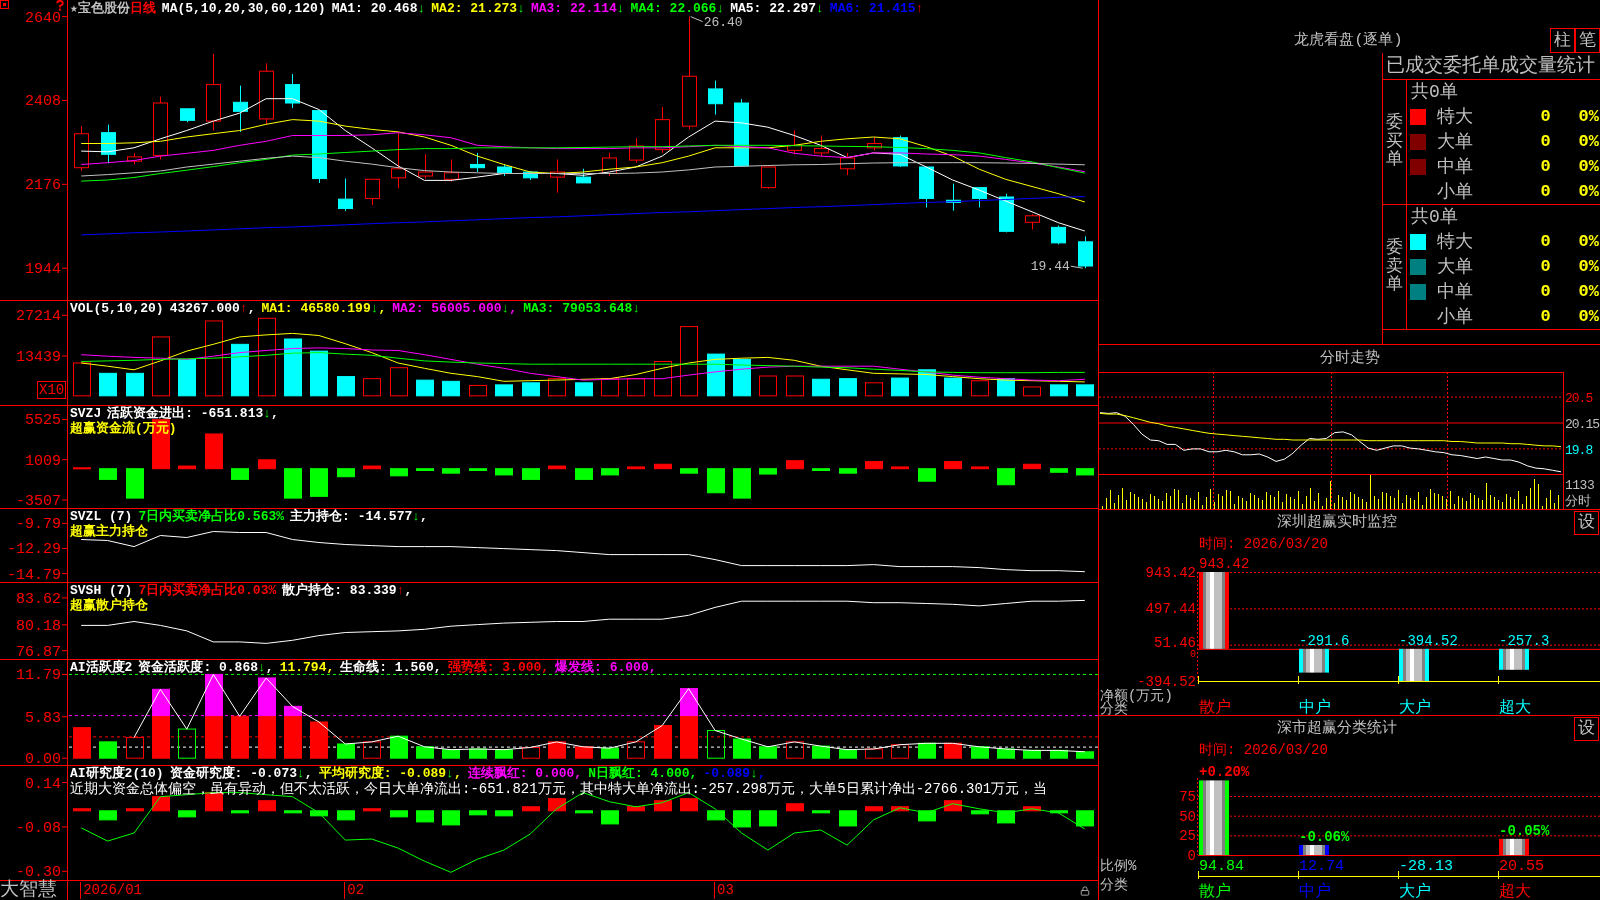 The image size is (1600, 900). What do you see at coordinates (1521, 866) in the screenshot?
I see `ratio-label: 20.55` at bounding box center [1521, 866].